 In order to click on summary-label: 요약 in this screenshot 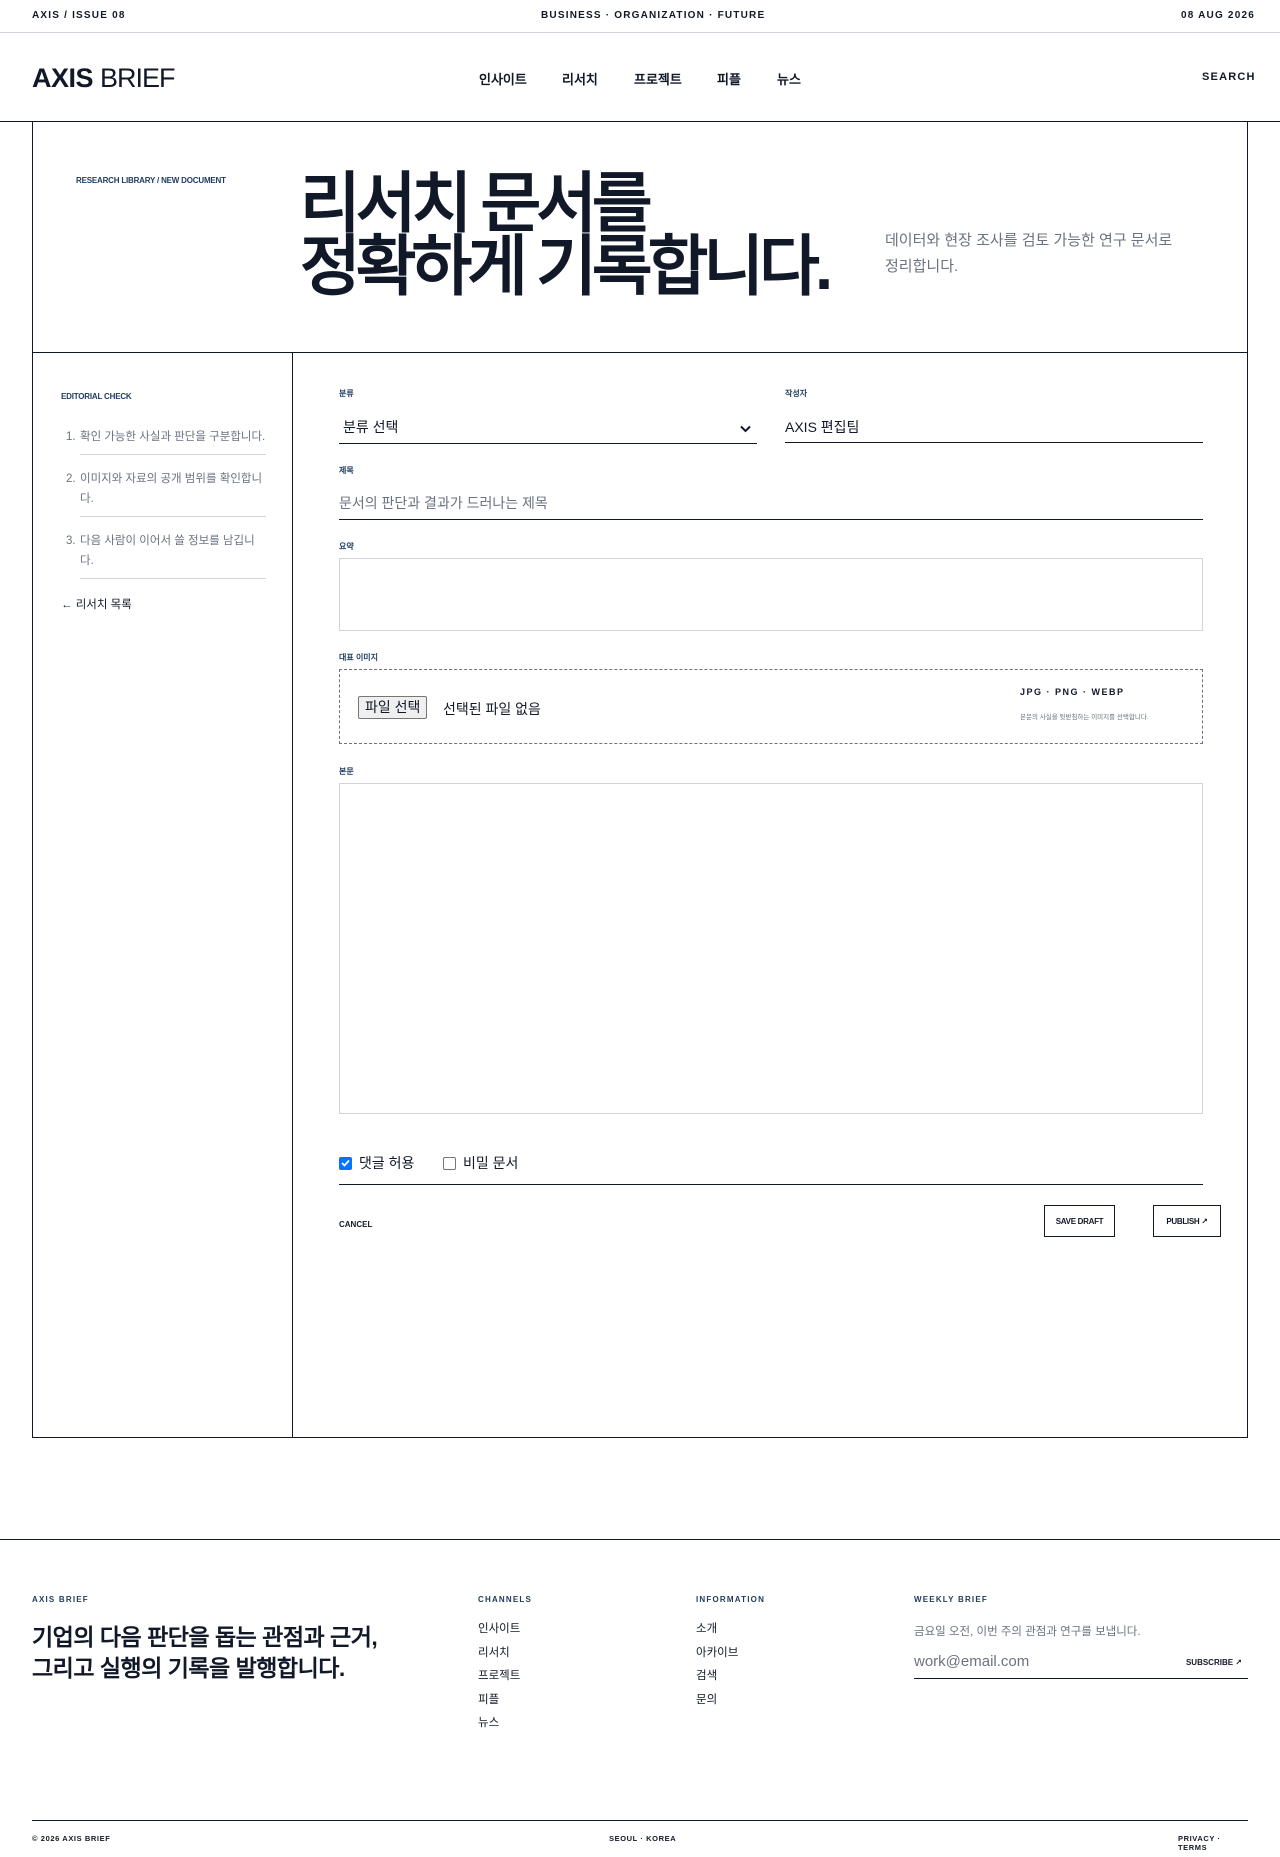, I will do `click(346, 546)`.